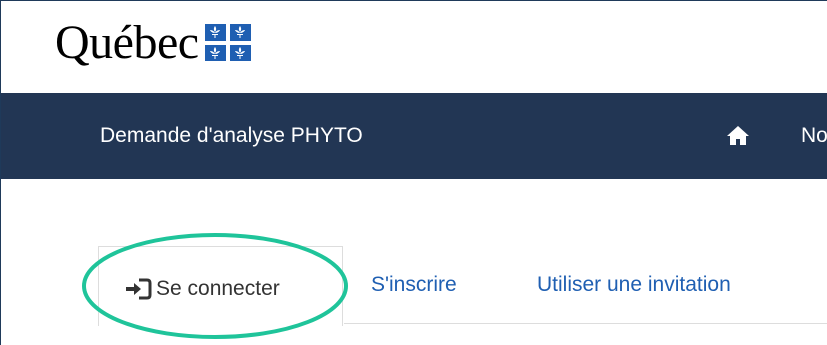  Describe the element at coordinates (585, 323) in the screenshot. I see `tab-baseline-divider` at that location.